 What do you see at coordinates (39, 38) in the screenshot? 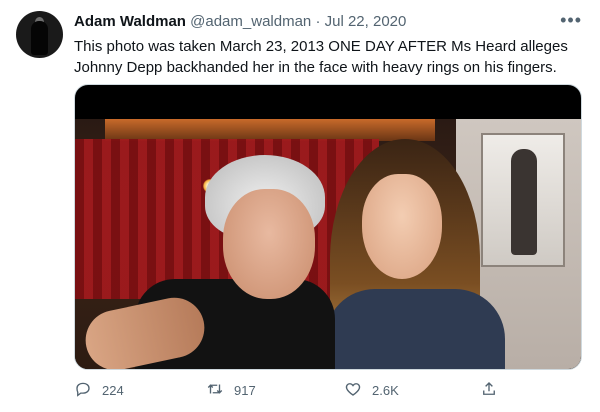
I see `avatar-figure` at bounding box center [39, 38].